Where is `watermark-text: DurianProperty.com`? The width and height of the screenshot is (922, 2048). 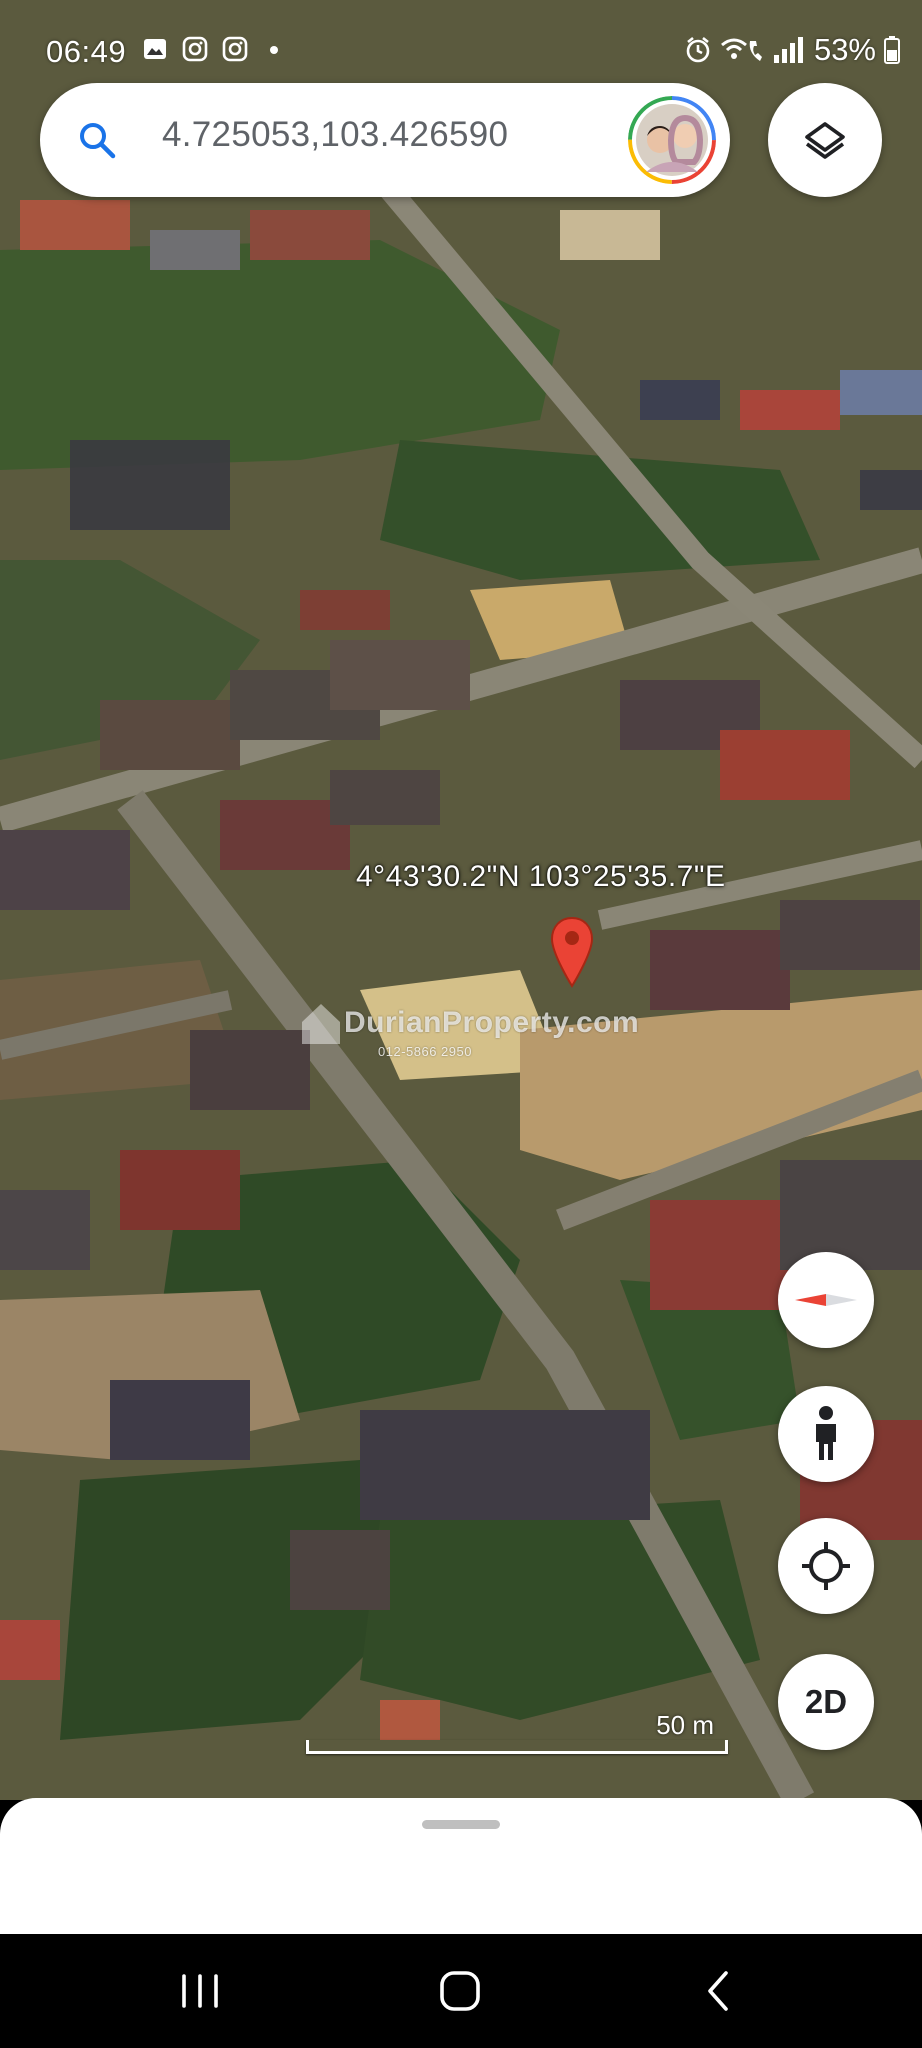
watermark-text: DurianProperty.com is located at coordinates (492, 1022).